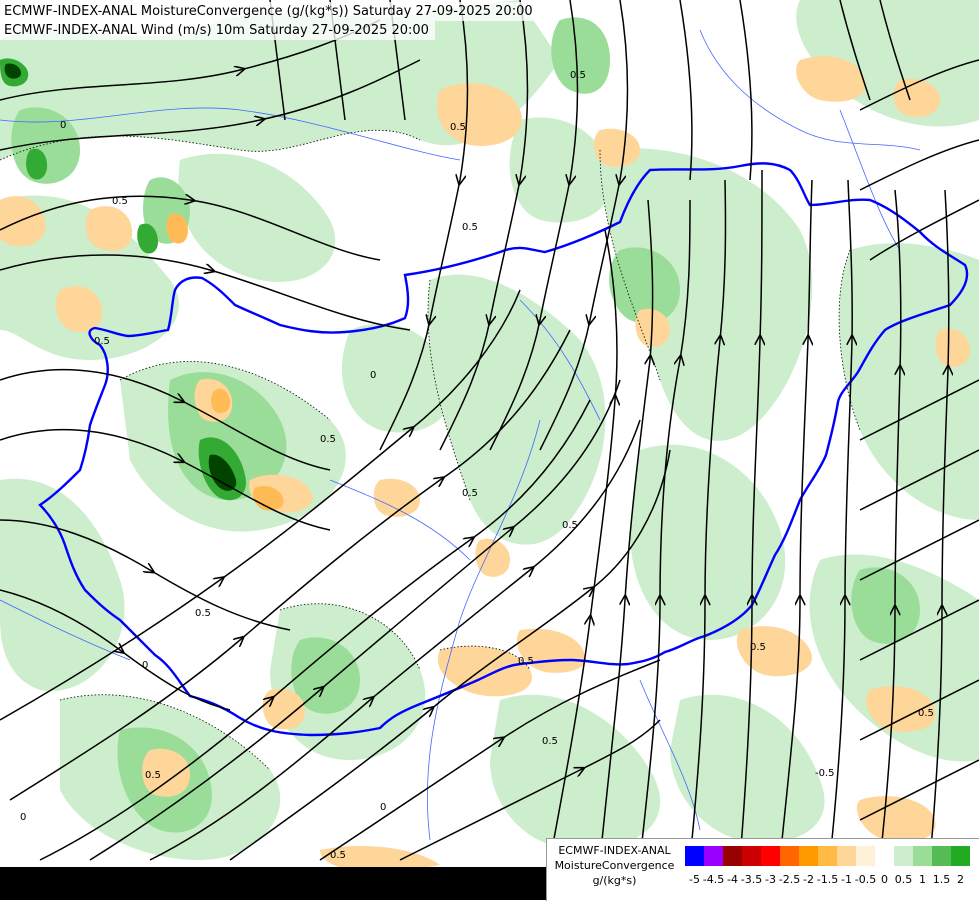 The image size is (979, 901). I want to click on legend-tick-label: -4, so click(732, 879).